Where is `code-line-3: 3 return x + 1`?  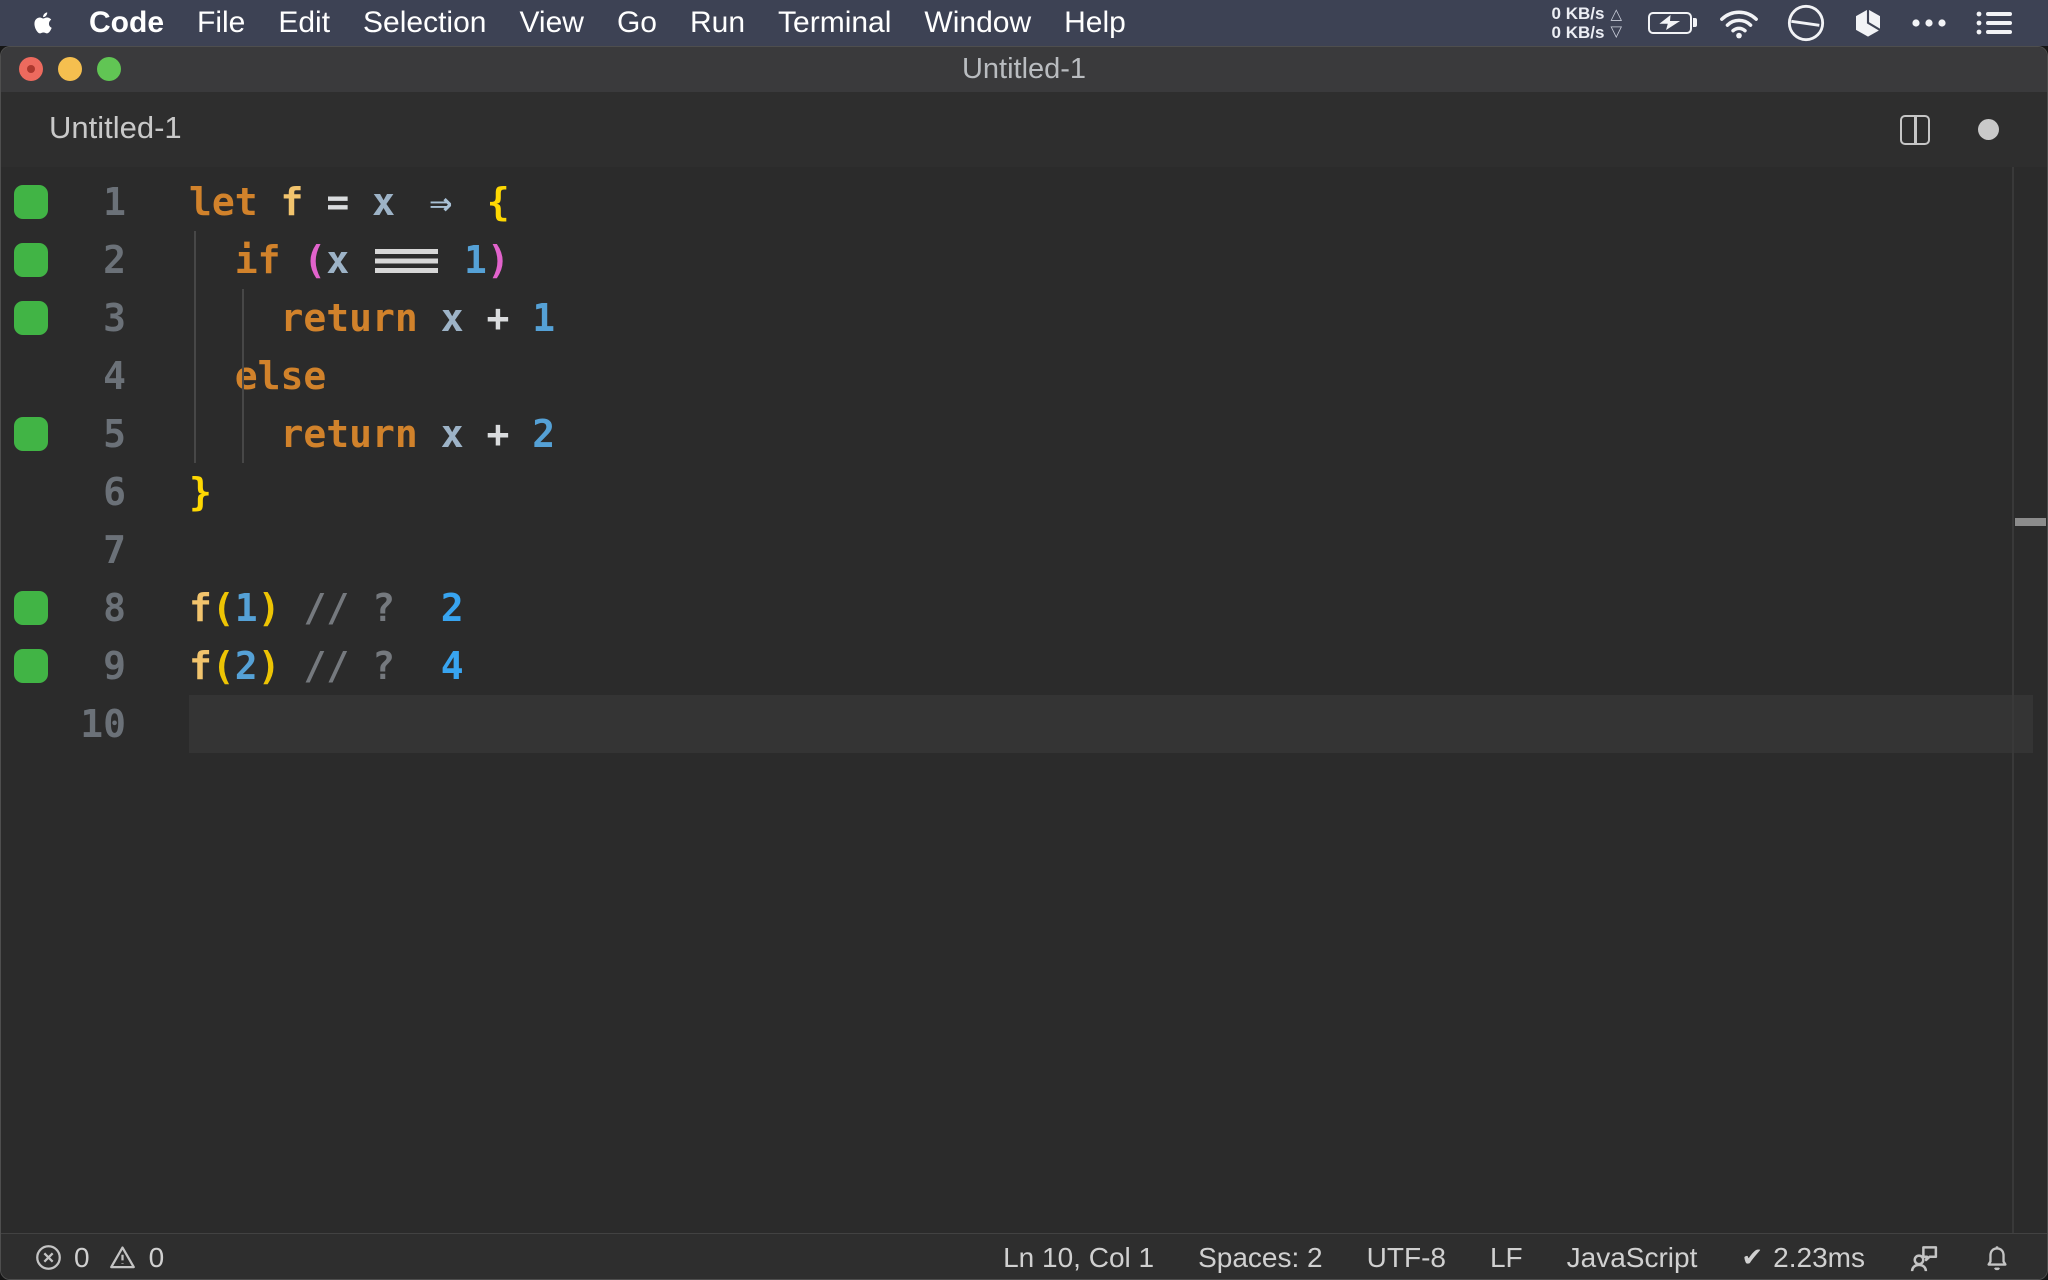 code-line-3: 3 return x + 1 is located at coordinates (1024, 318).